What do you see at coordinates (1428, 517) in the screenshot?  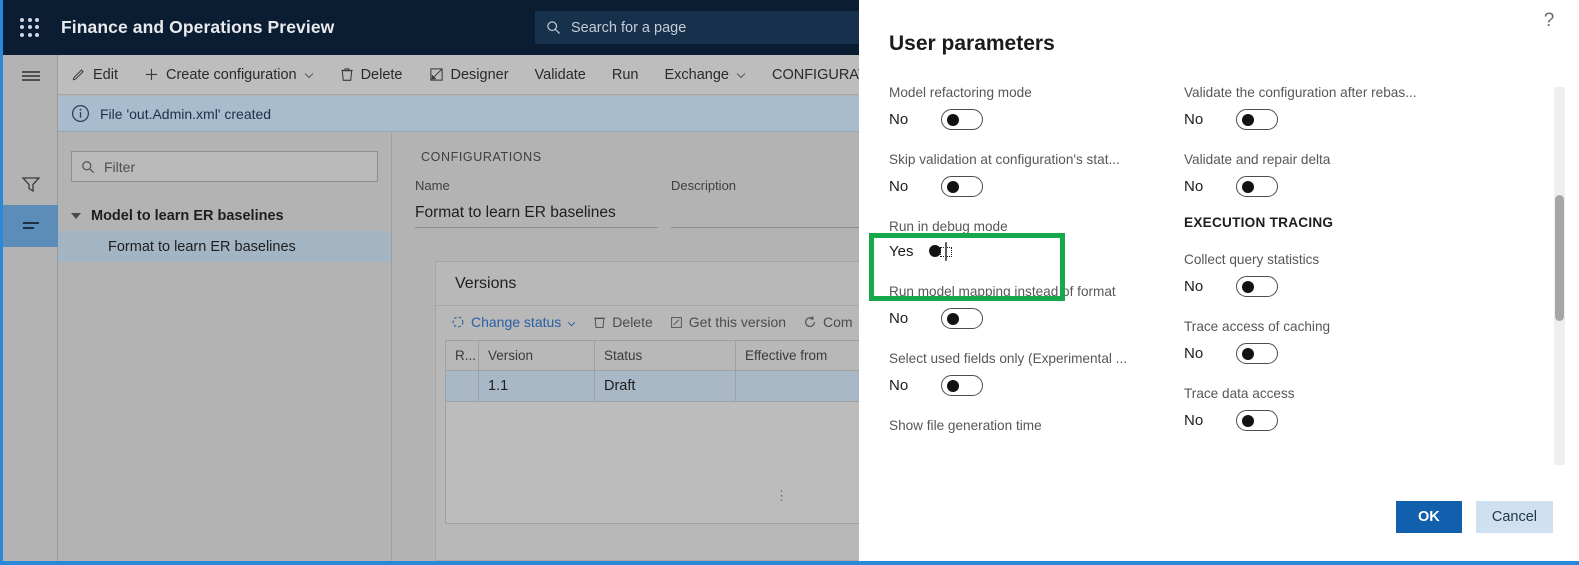 I see `ok-button: OK` at bounding box center [1428, 517].